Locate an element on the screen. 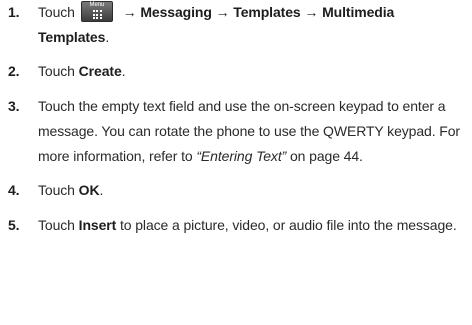 This screenshot has width=472, height=325. step-number: 5. is located at coordinates (14, 225).